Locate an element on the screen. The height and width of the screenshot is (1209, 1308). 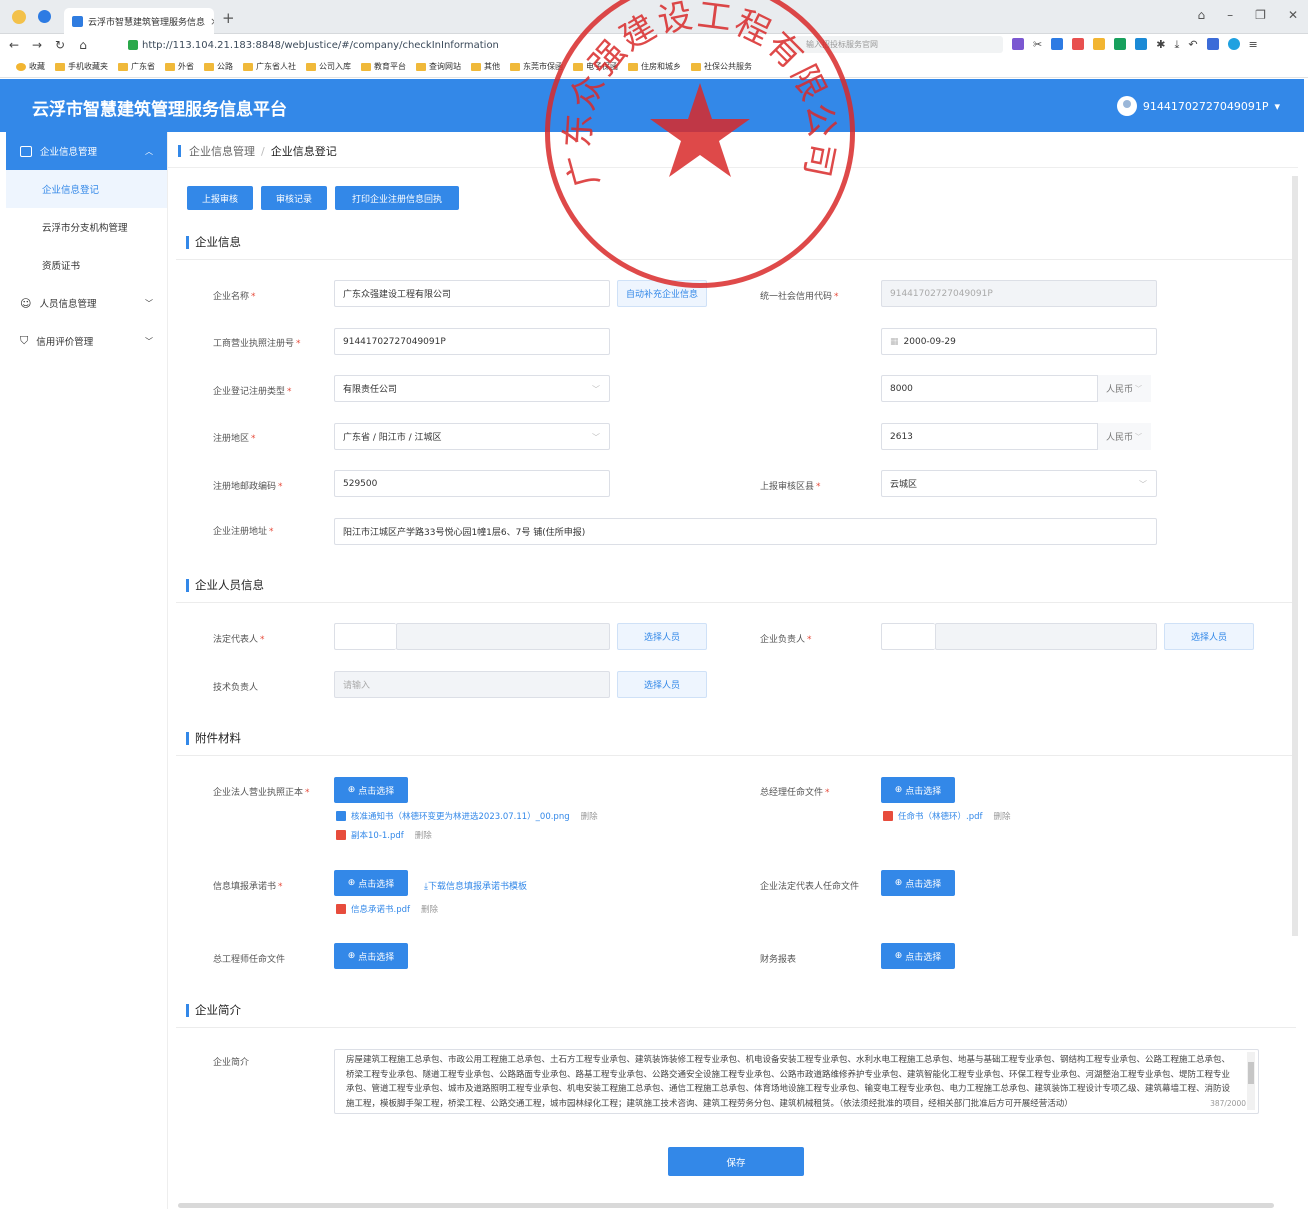
bookmark-item: 住房和城乡 is located at coordinates (654, 66).